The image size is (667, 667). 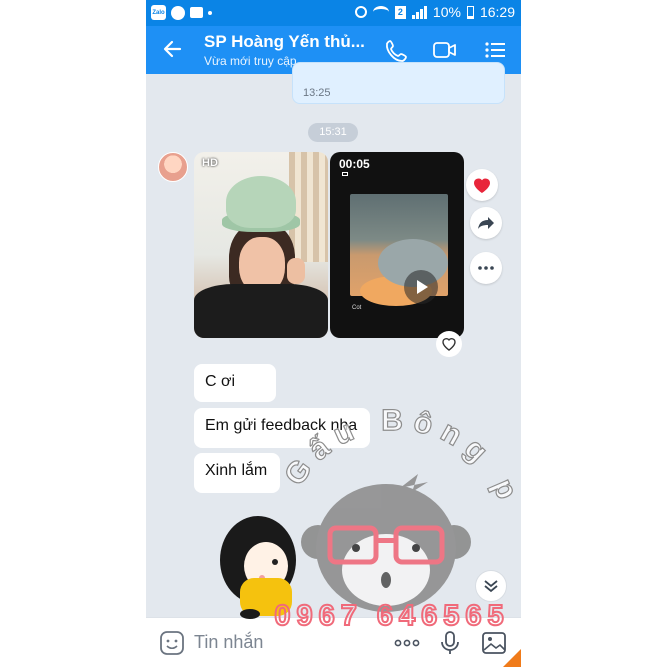 What do you see at coordinates (360, 12) in the screenshot?
I see `alarm-icon` at bounding box center [360, 12].